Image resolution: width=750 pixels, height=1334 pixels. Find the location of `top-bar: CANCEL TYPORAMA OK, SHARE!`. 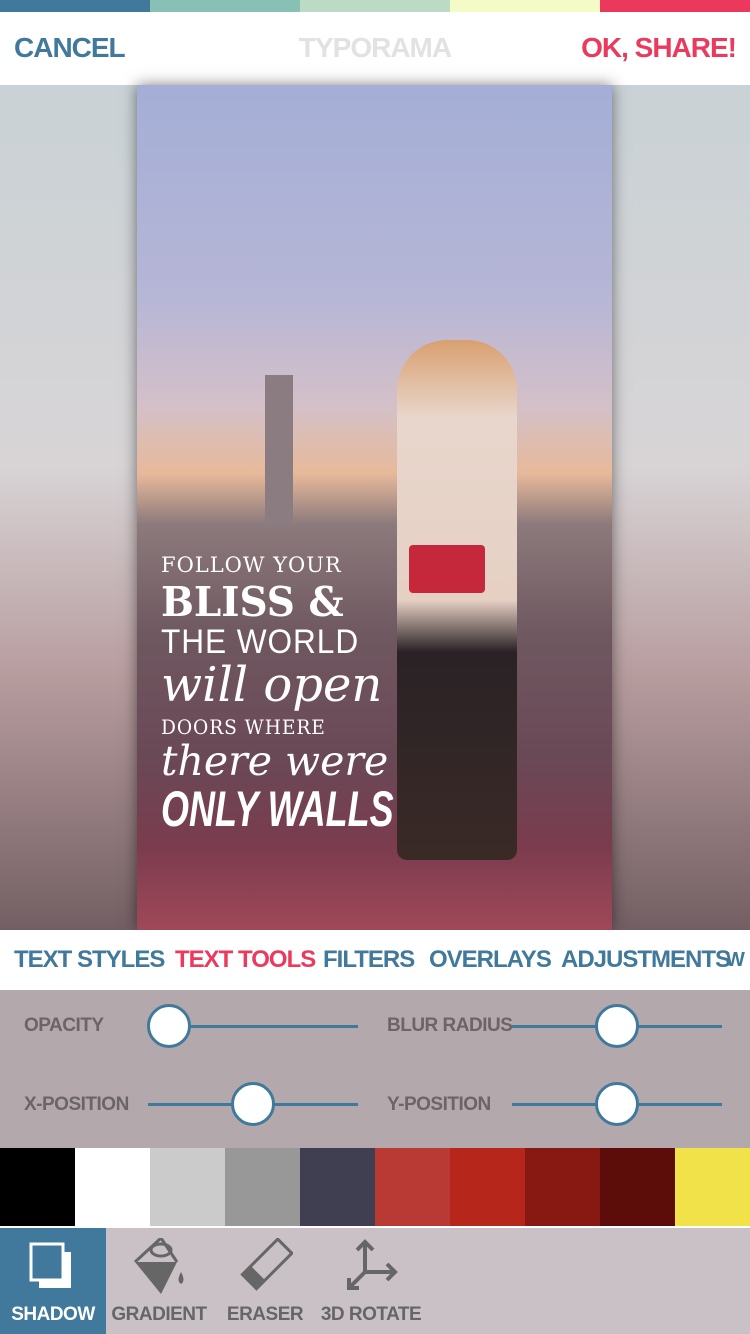

top-bar: CANCEL TYPORAMA OK, SHARE! is located at coordinates (375, 48).